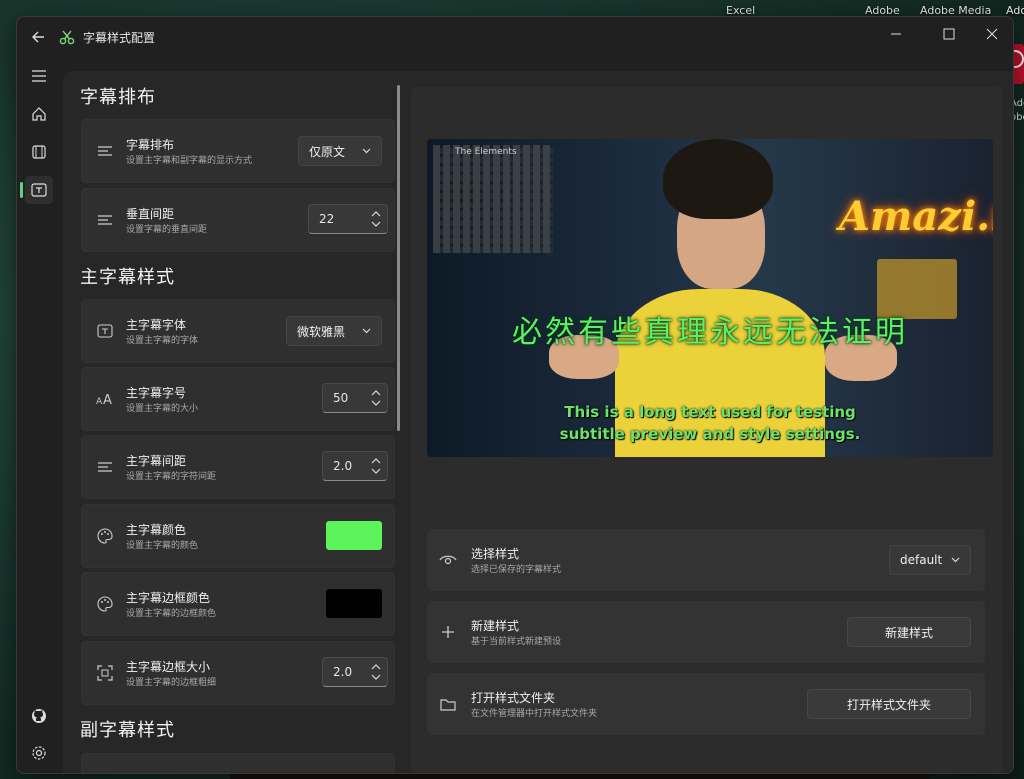  What do you see at coordinates (341, 398) in the screenshot?
I see `spinbox-value: 50` at bounding box center [341, 398].